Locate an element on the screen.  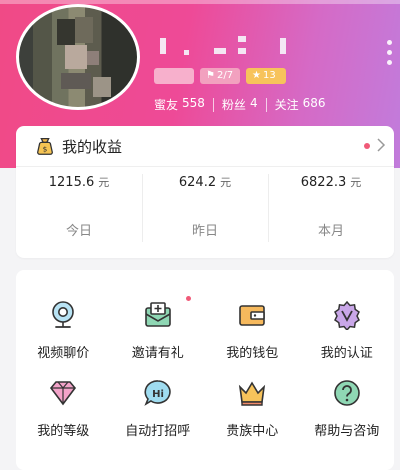
earnings-yesterday: 624.2 元 昨日 is located at coordinates (205, 212).